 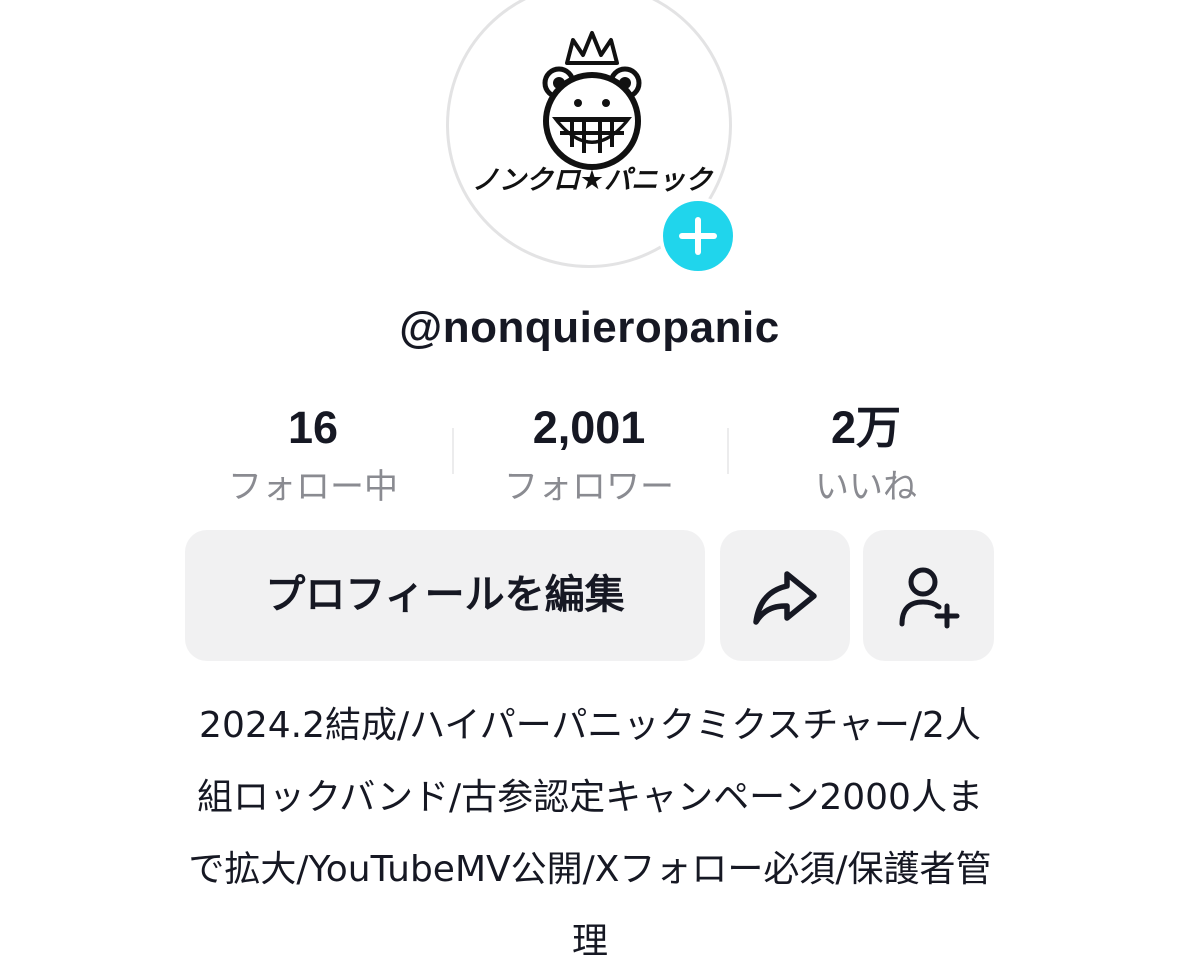 What do you see at coordinates (589, 487) in the screenshot?
I see `followers-label: フォロワー` at bounding box center [589, 487].